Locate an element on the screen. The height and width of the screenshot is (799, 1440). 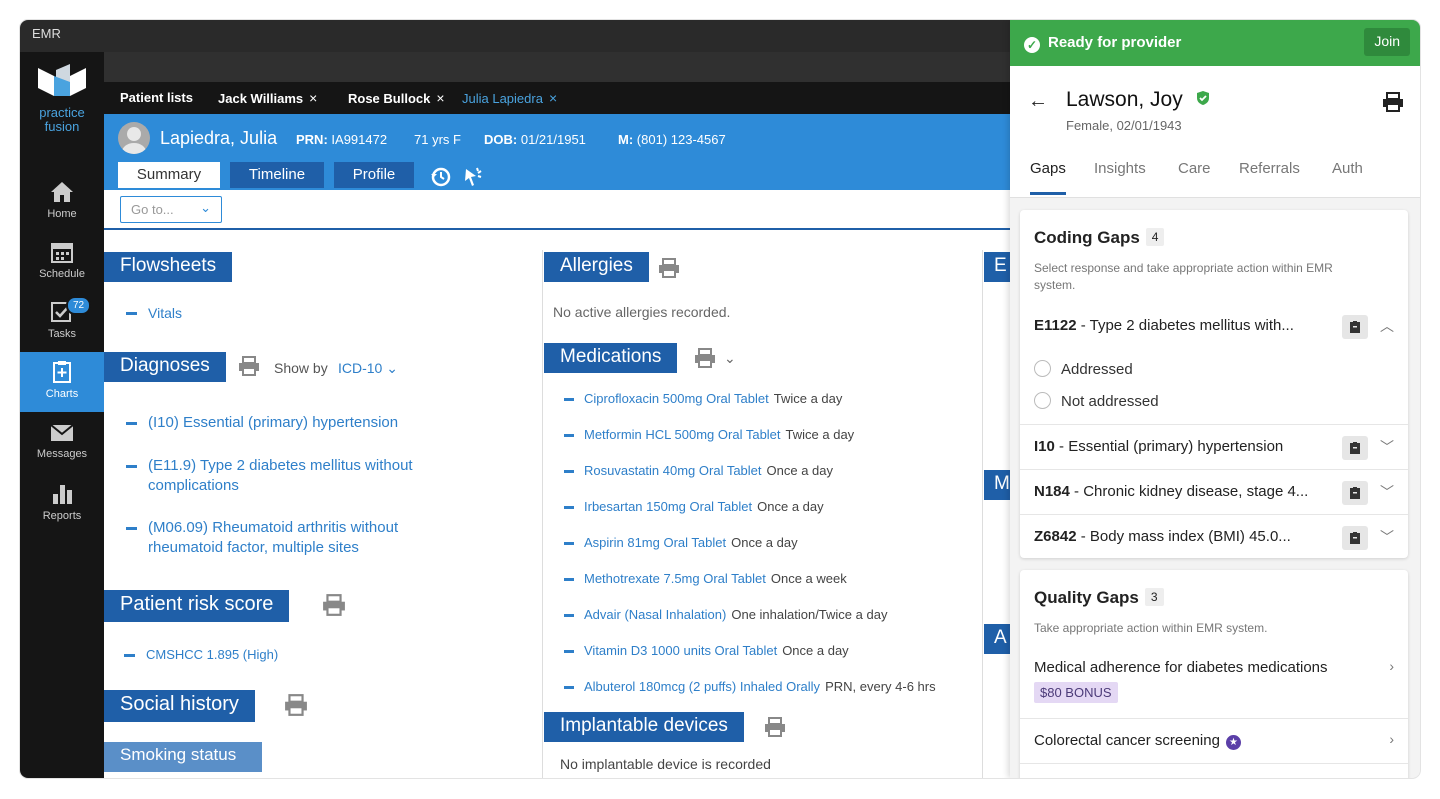
show-by-value: ICD-10 is located at coordinates (360, 368).